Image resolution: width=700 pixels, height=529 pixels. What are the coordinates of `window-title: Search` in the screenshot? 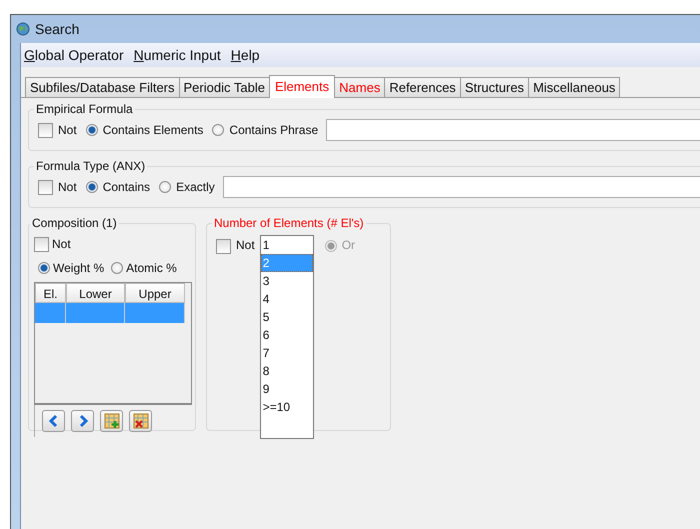 It's located at (57, 29).